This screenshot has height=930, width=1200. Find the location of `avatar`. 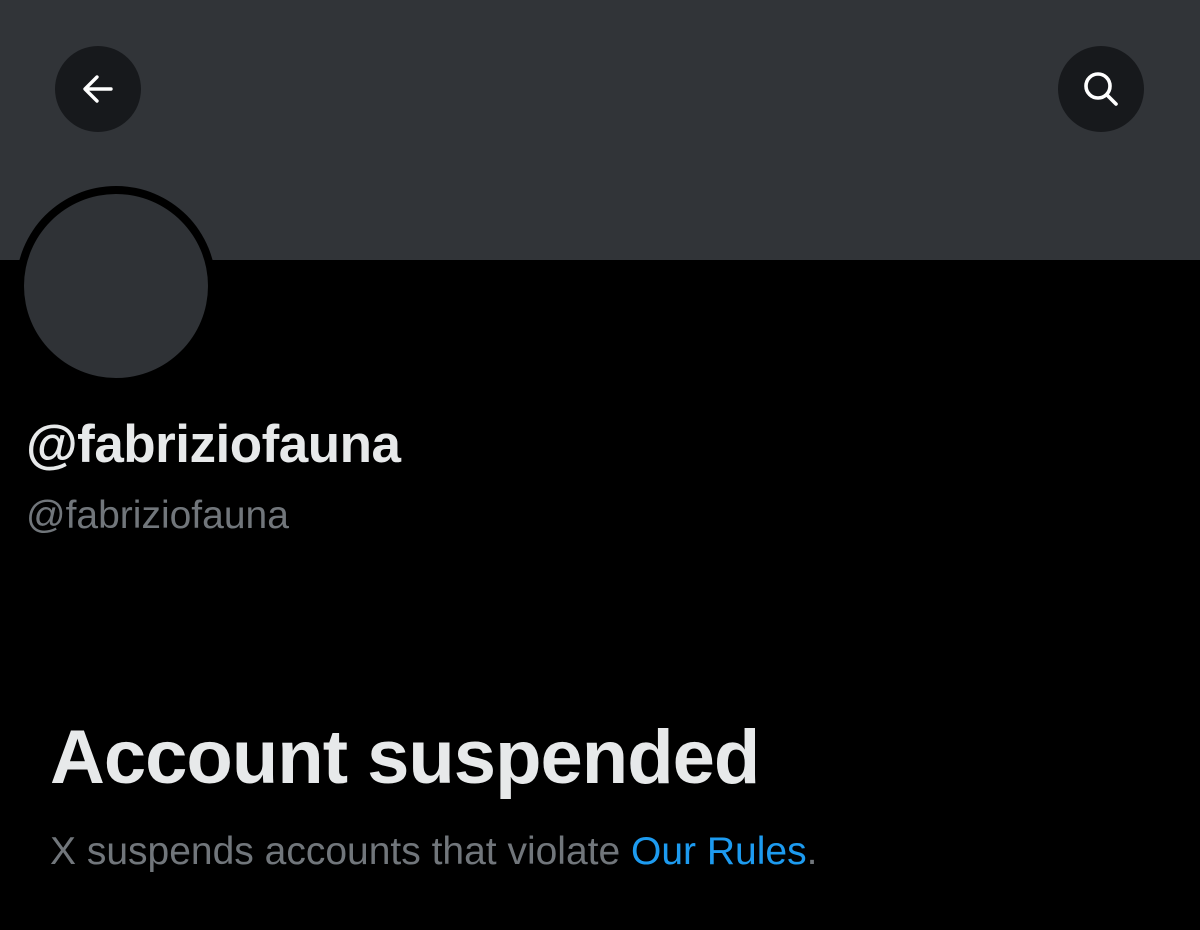

avatar is located at coordinates (116, 286).